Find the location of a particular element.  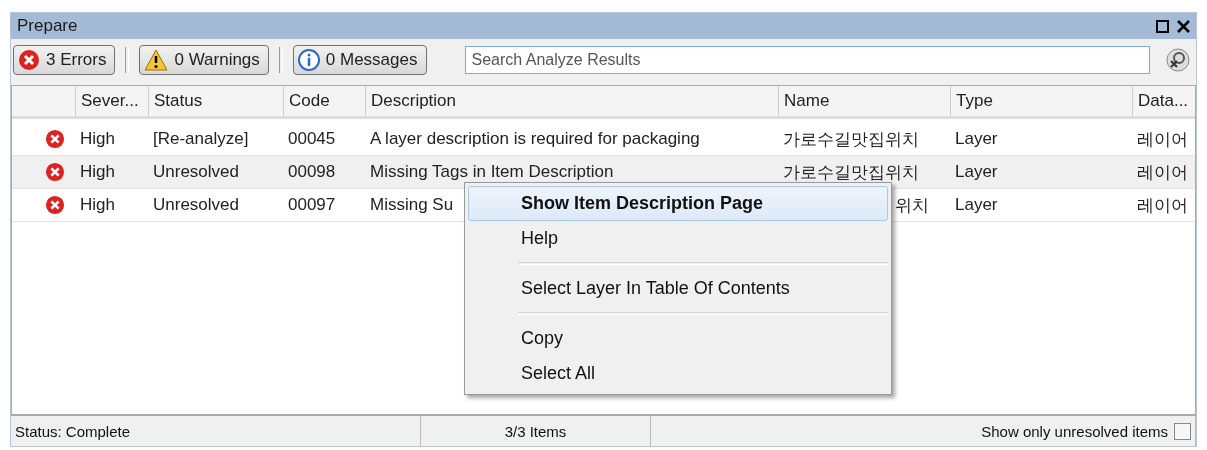

menu-item: Help is located at coordinates (678, 238).